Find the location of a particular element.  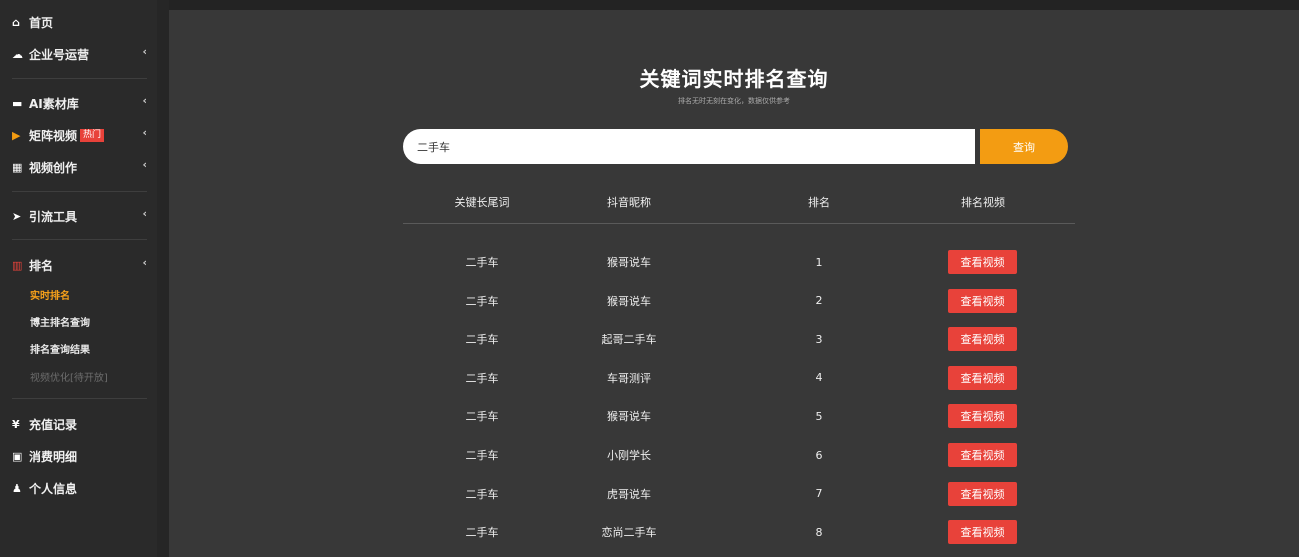

table-row: 二手车 虎哥说车 7 查看视频 is located at coordinates (734, 493).